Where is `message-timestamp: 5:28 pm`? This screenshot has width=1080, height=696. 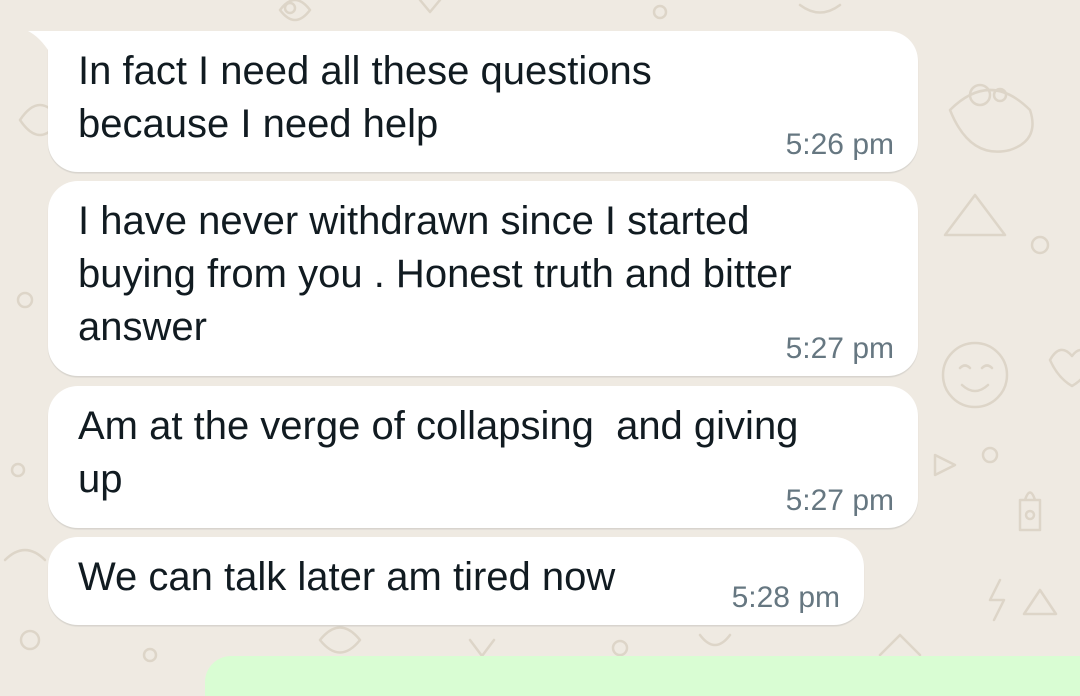
message-timestamp: 5:28 pm is located at coordinates (785, 597).